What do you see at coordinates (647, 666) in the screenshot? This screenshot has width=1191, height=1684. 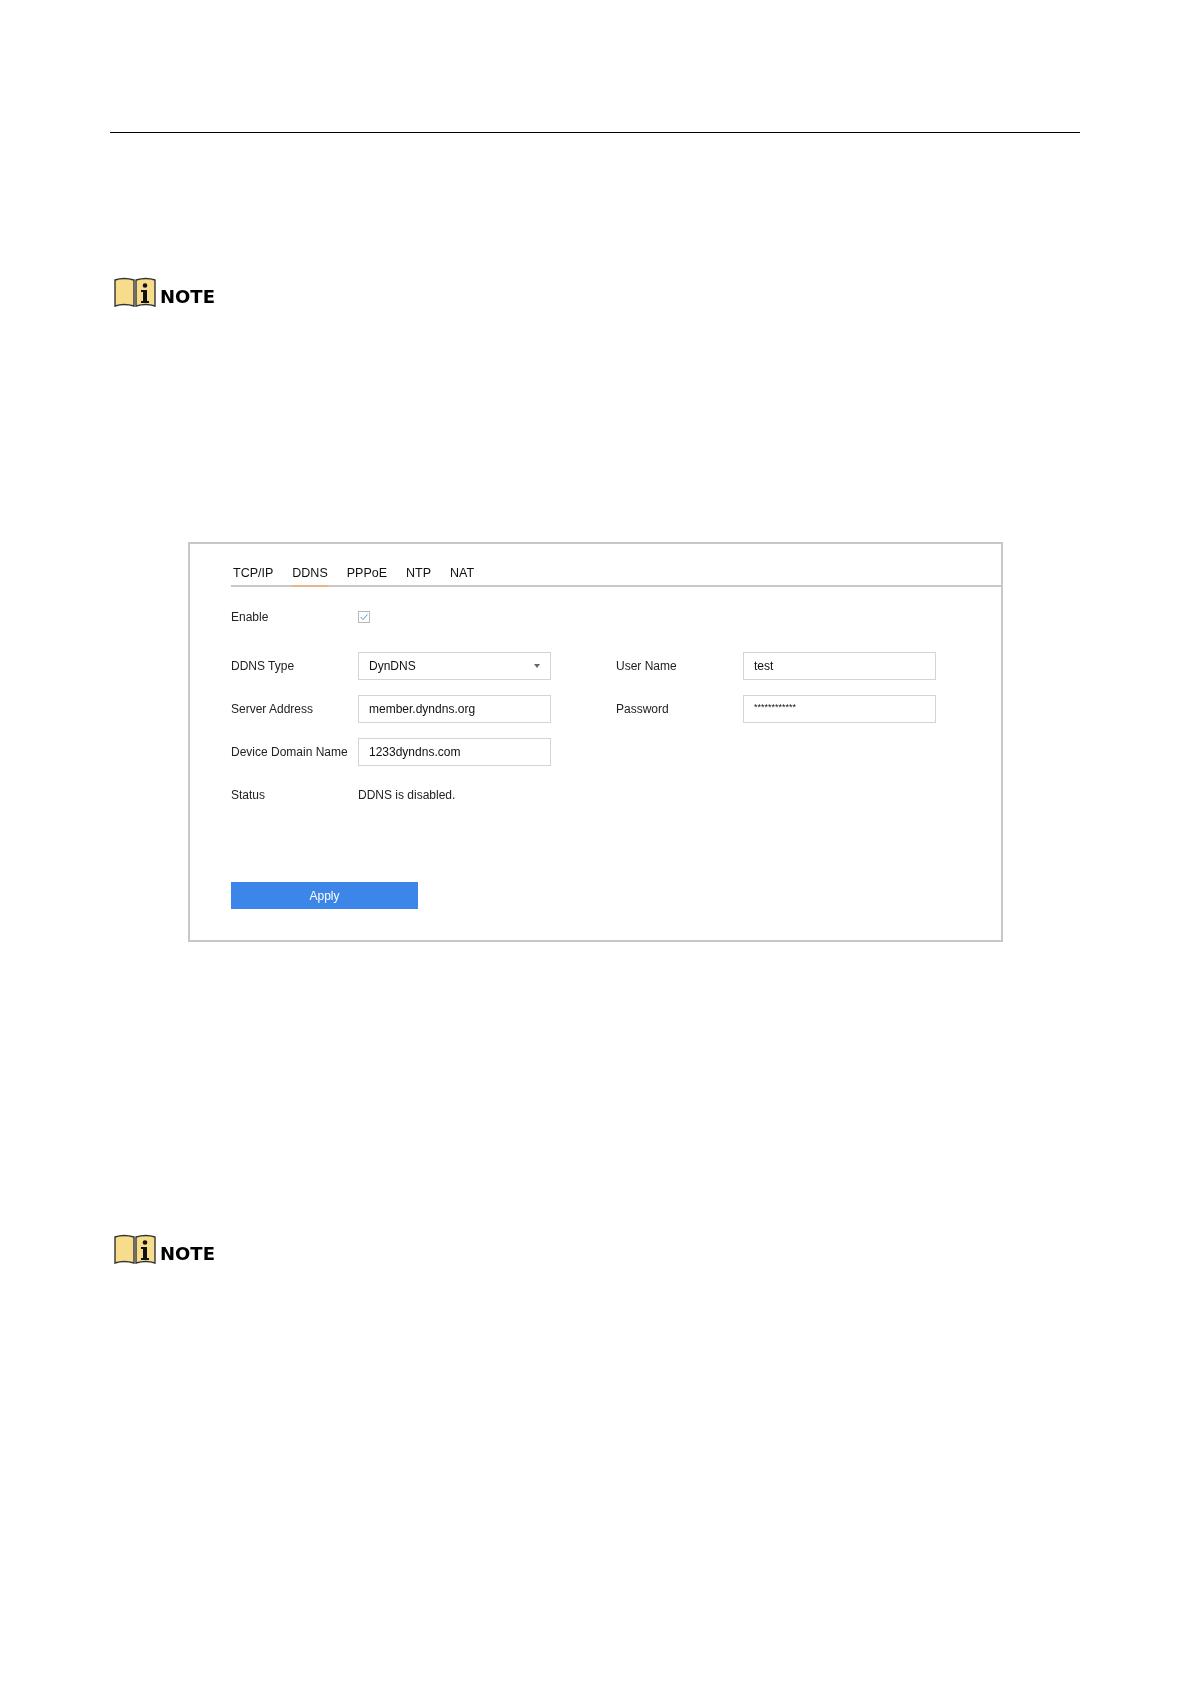 I see `field-label: User Name` at bounding box center [647, 666].